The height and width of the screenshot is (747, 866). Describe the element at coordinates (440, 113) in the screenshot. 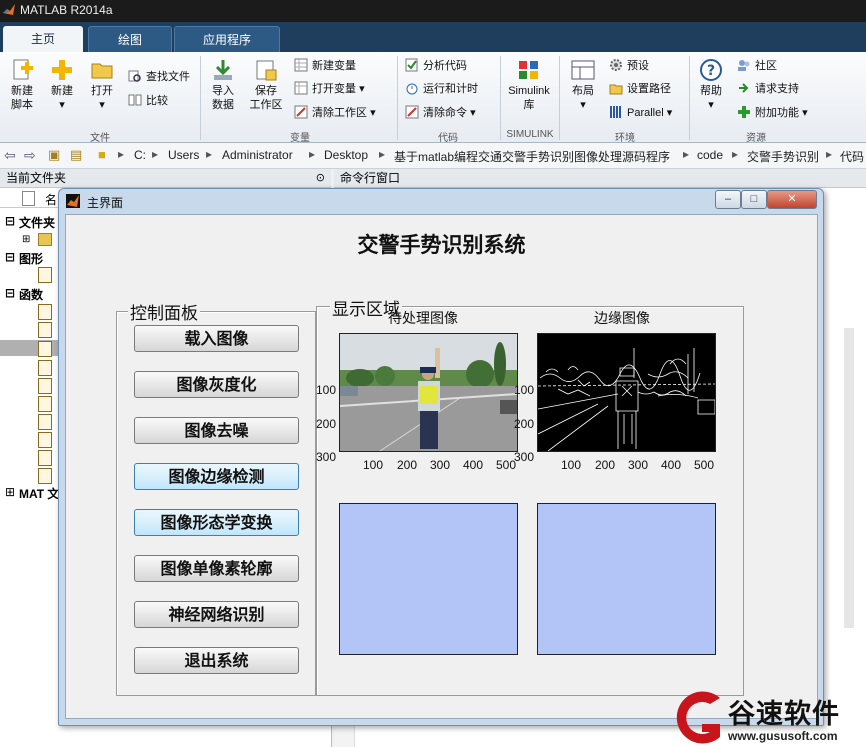

I see `clear-commands-button: 清除命令 ▾` at that location.